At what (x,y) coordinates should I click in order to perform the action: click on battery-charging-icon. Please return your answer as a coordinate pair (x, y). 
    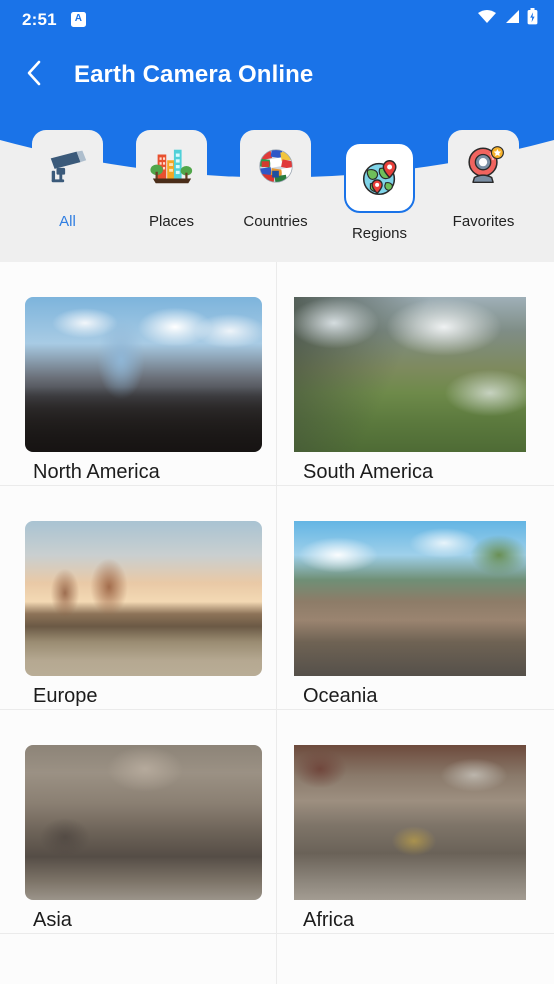
    Looking at the image, I should click on (532, 19).